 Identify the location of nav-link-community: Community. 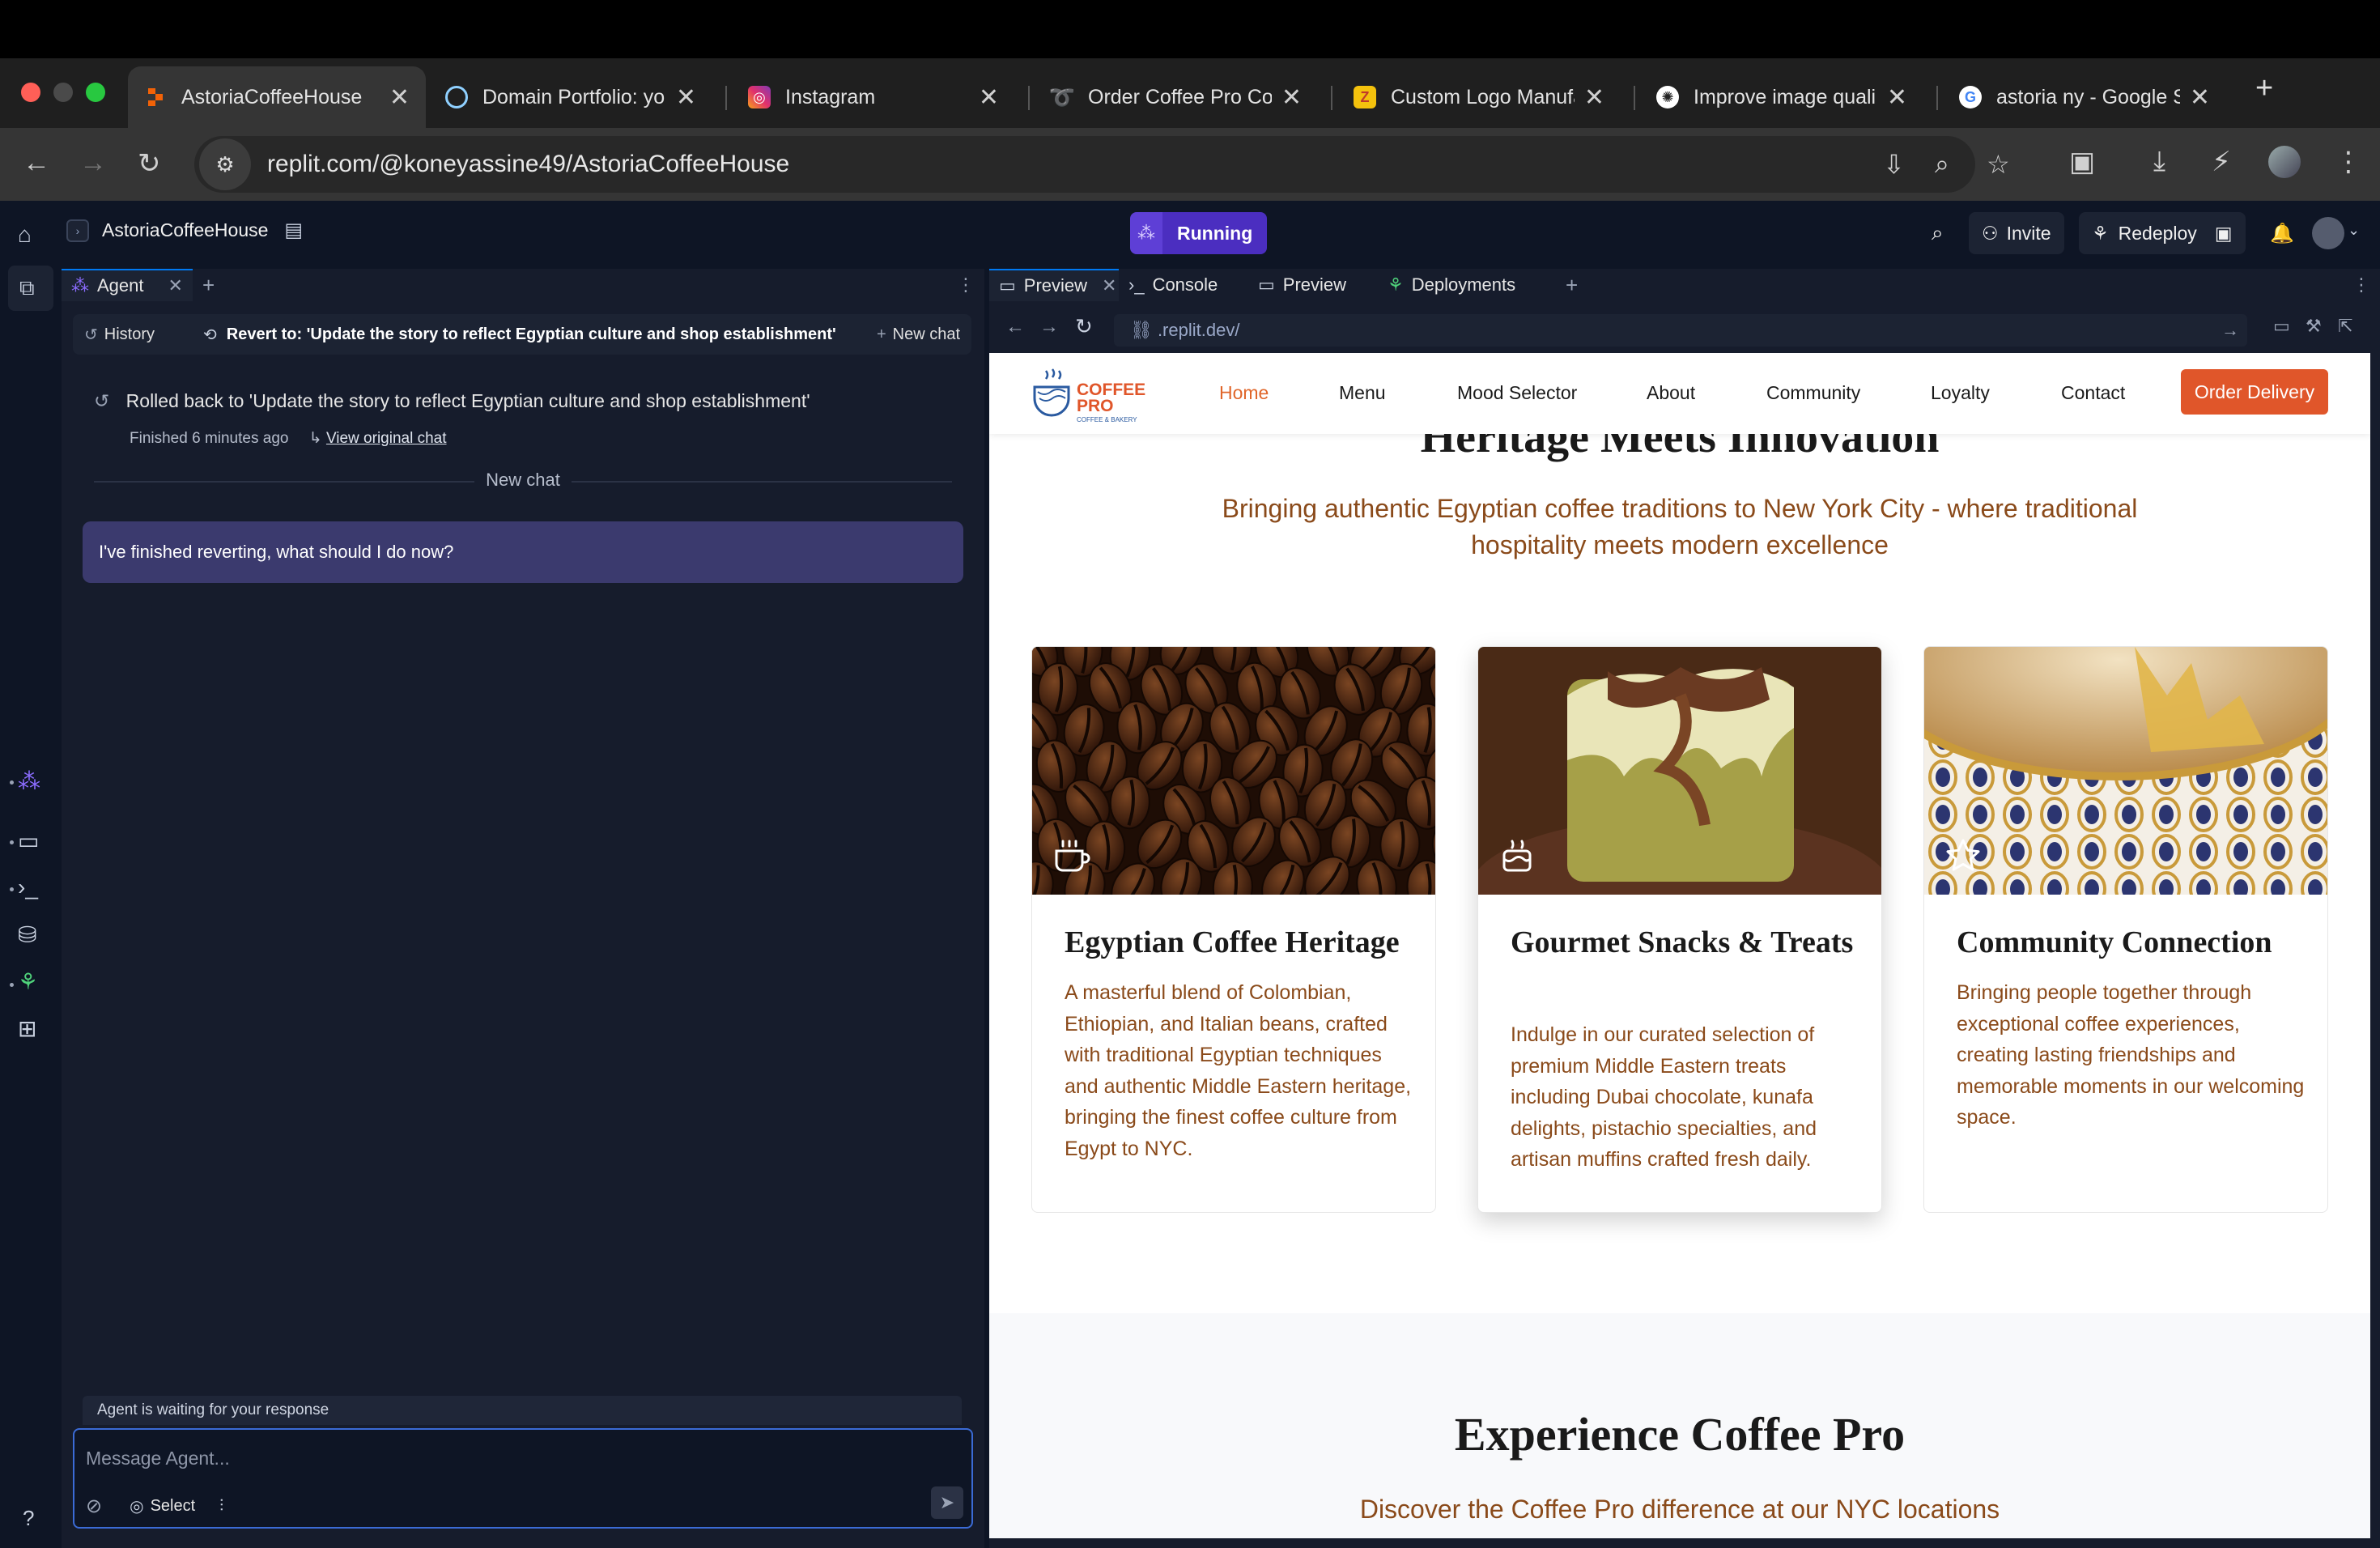
(1813, 393).